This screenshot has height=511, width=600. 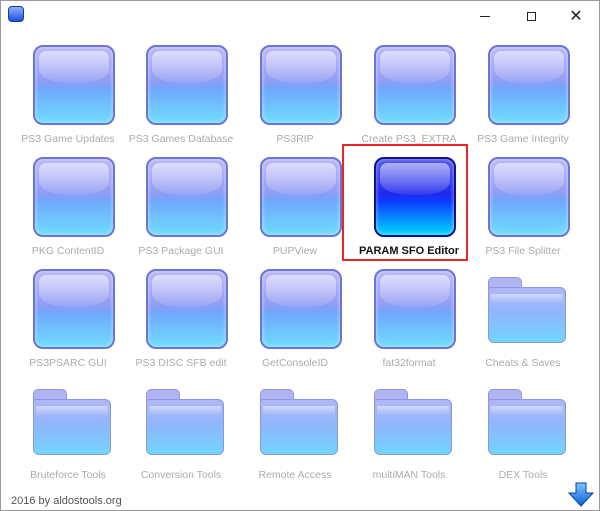 I want to click on minimize-button, so click(x=485, y=16).